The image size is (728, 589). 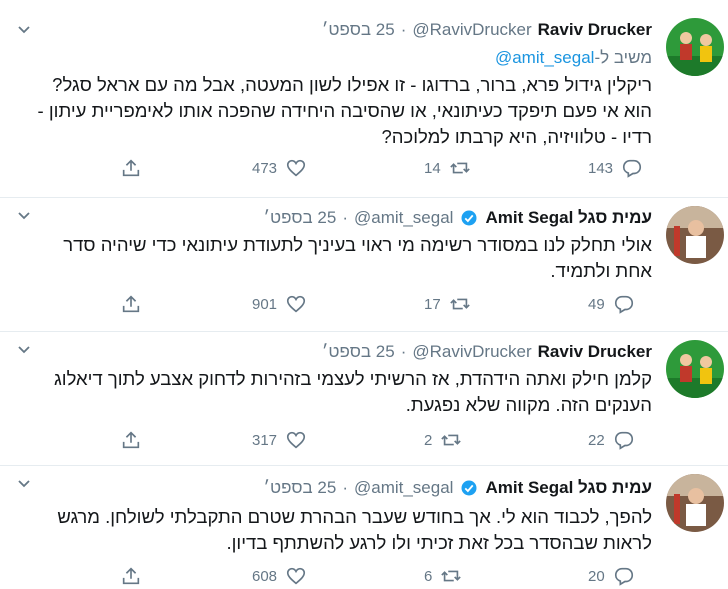 I want to click on tweet-actions: 901 17 49, so click(x=380, y=304).